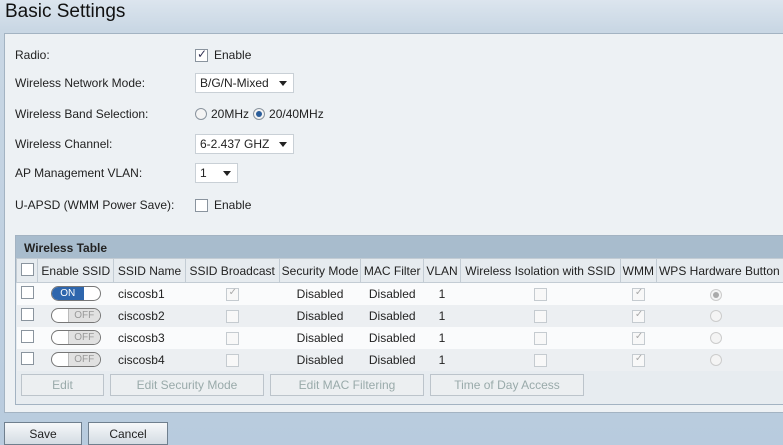 The image size is (783, 445). What do you see at coordinates (507, 385) in the screenshot?
I see `time-of-day-access-button: Time of Day Access` at bounding box center [507, 385].